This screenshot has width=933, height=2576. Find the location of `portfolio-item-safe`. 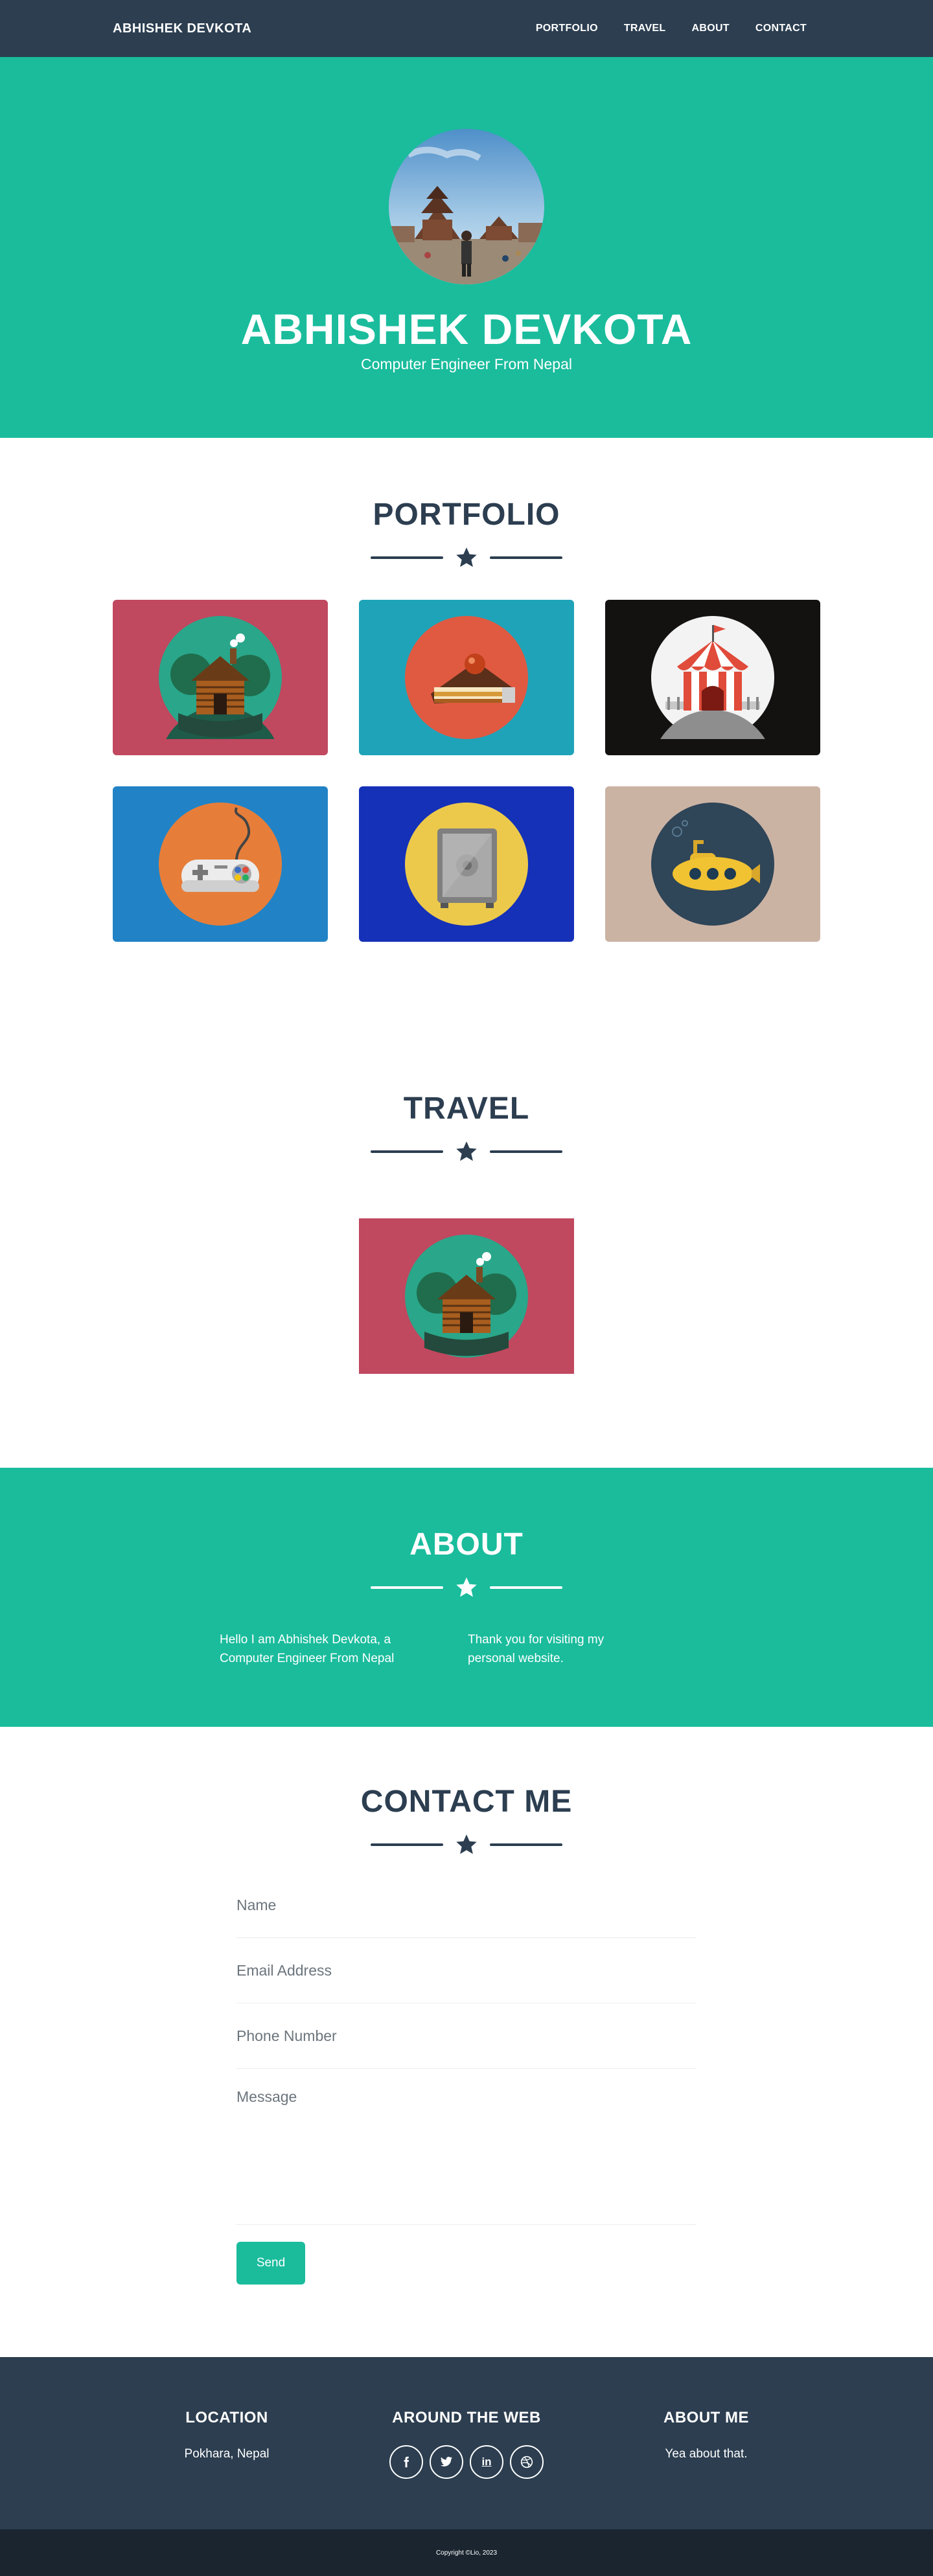

portfolio-item-safe is located at coordinates (466, 864).